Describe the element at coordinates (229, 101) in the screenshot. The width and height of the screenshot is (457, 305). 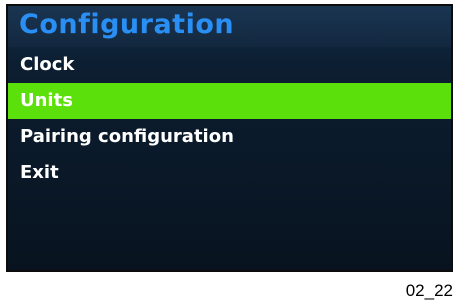
I see `menu-item-units: Units` at that location.